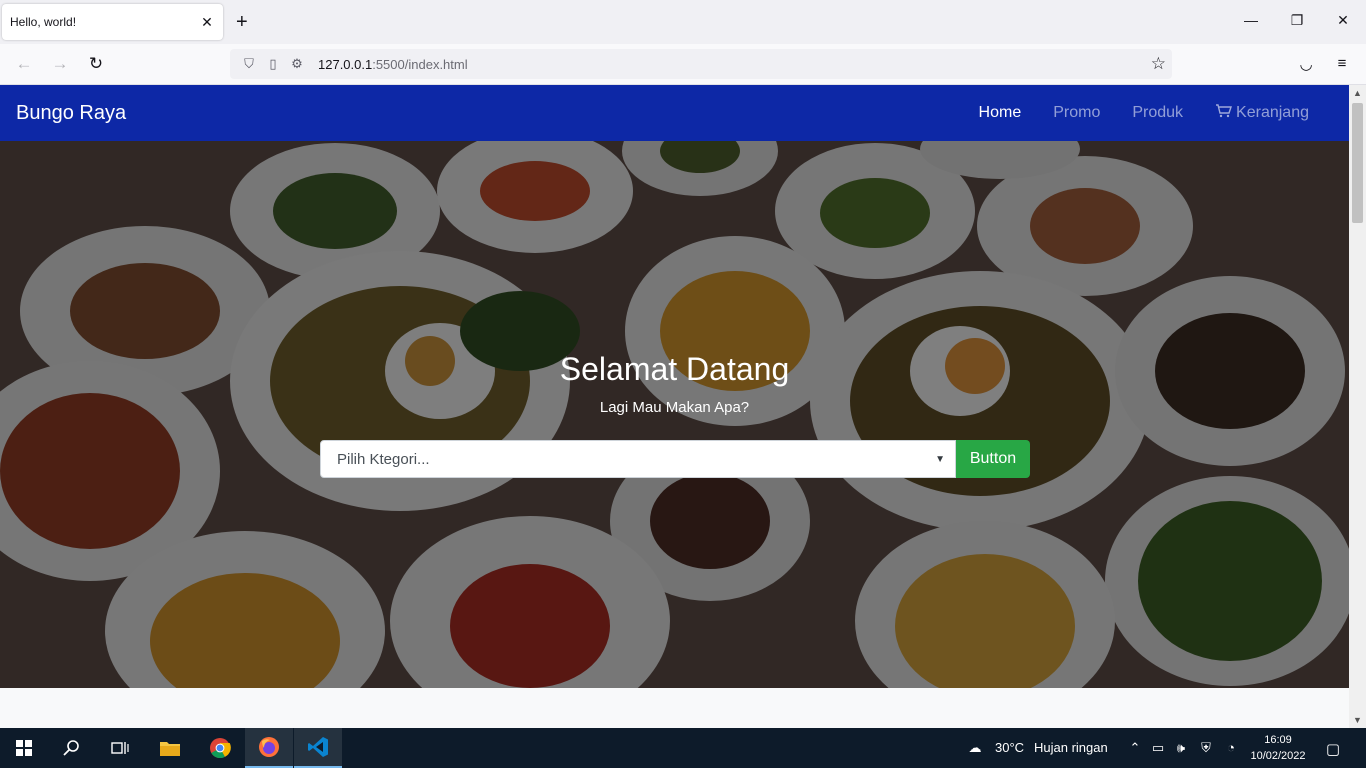 This screenshot has height=768, width=1366. I want to click on firefox-icon, so click(269, 748).